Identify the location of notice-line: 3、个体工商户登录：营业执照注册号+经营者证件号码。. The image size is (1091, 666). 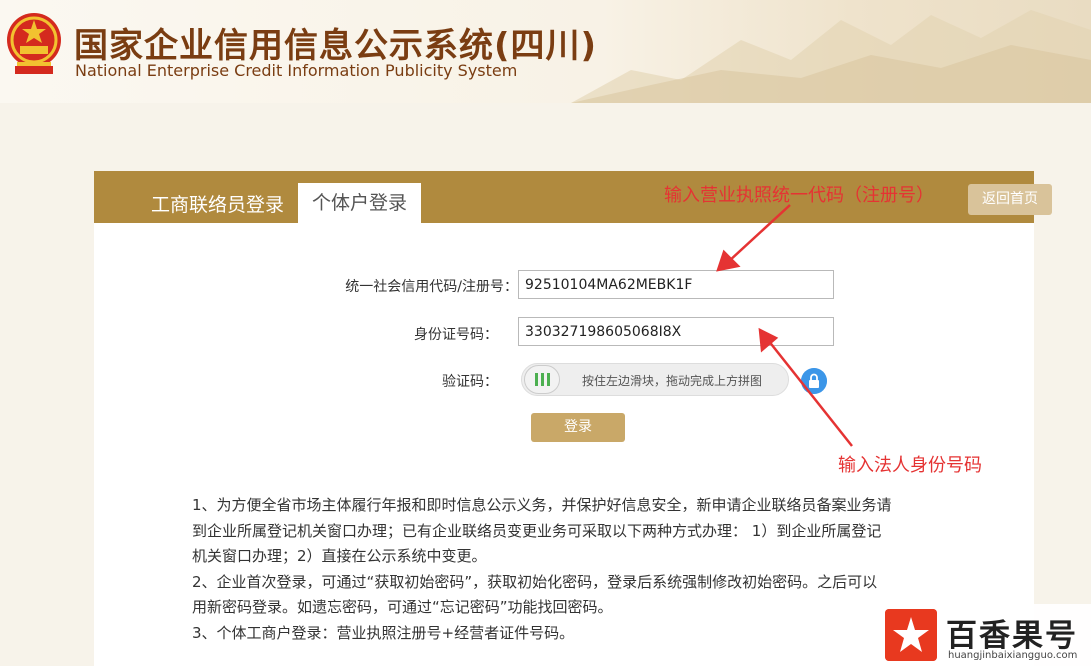
(383, 632).